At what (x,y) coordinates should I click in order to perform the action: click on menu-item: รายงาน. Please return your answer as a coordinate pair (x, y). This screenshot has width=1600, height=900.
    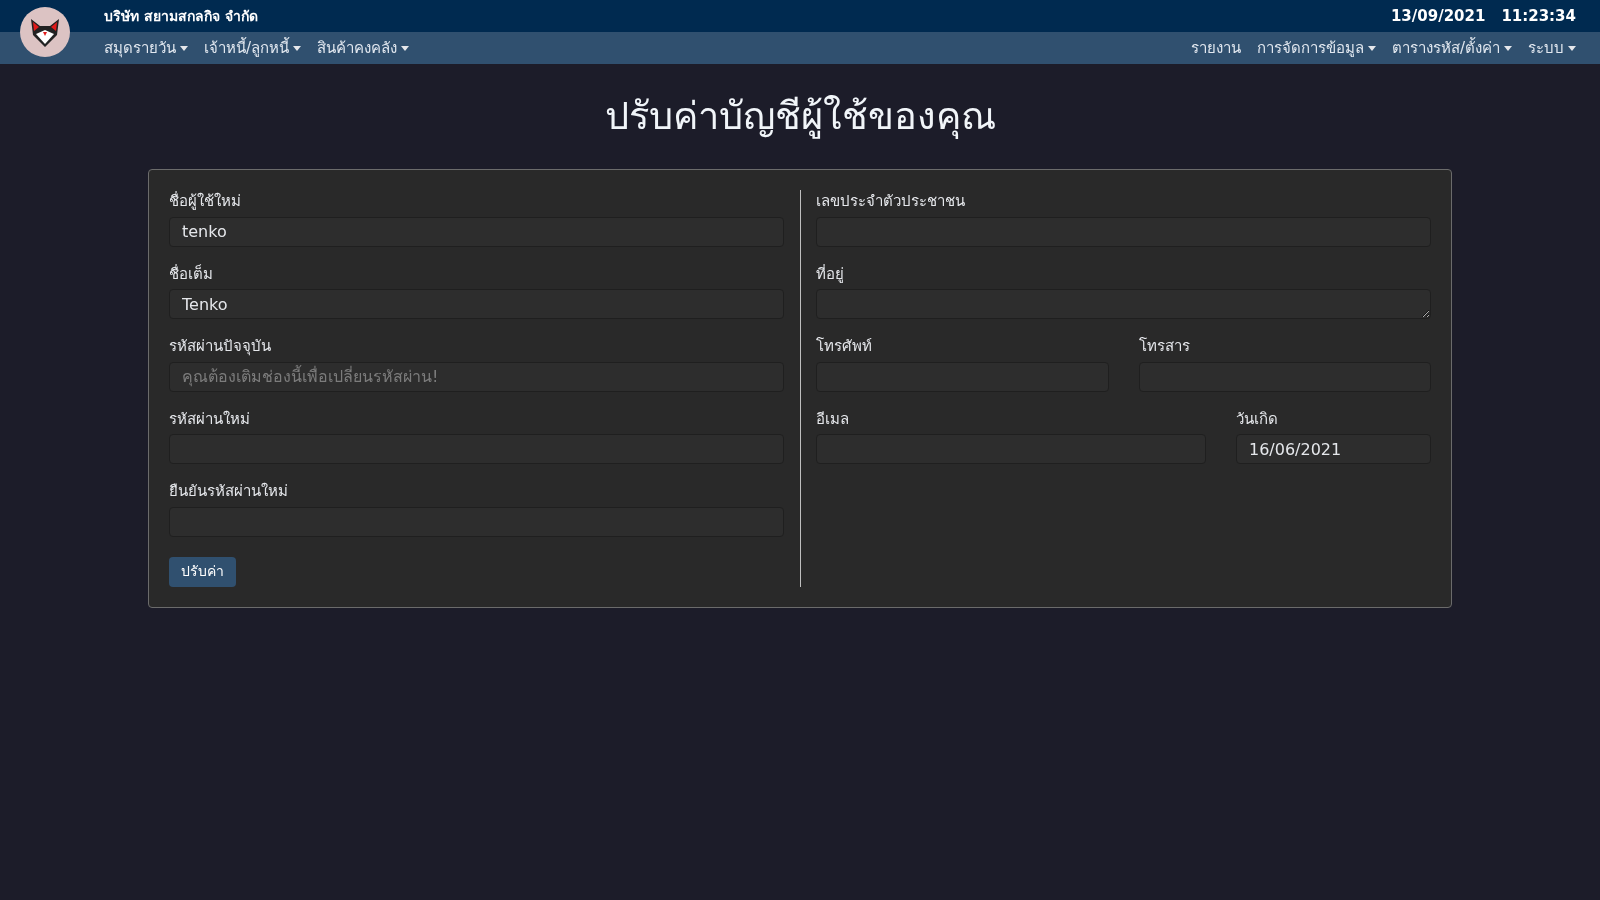
    Looking at the image, I should click on (1215, 48).